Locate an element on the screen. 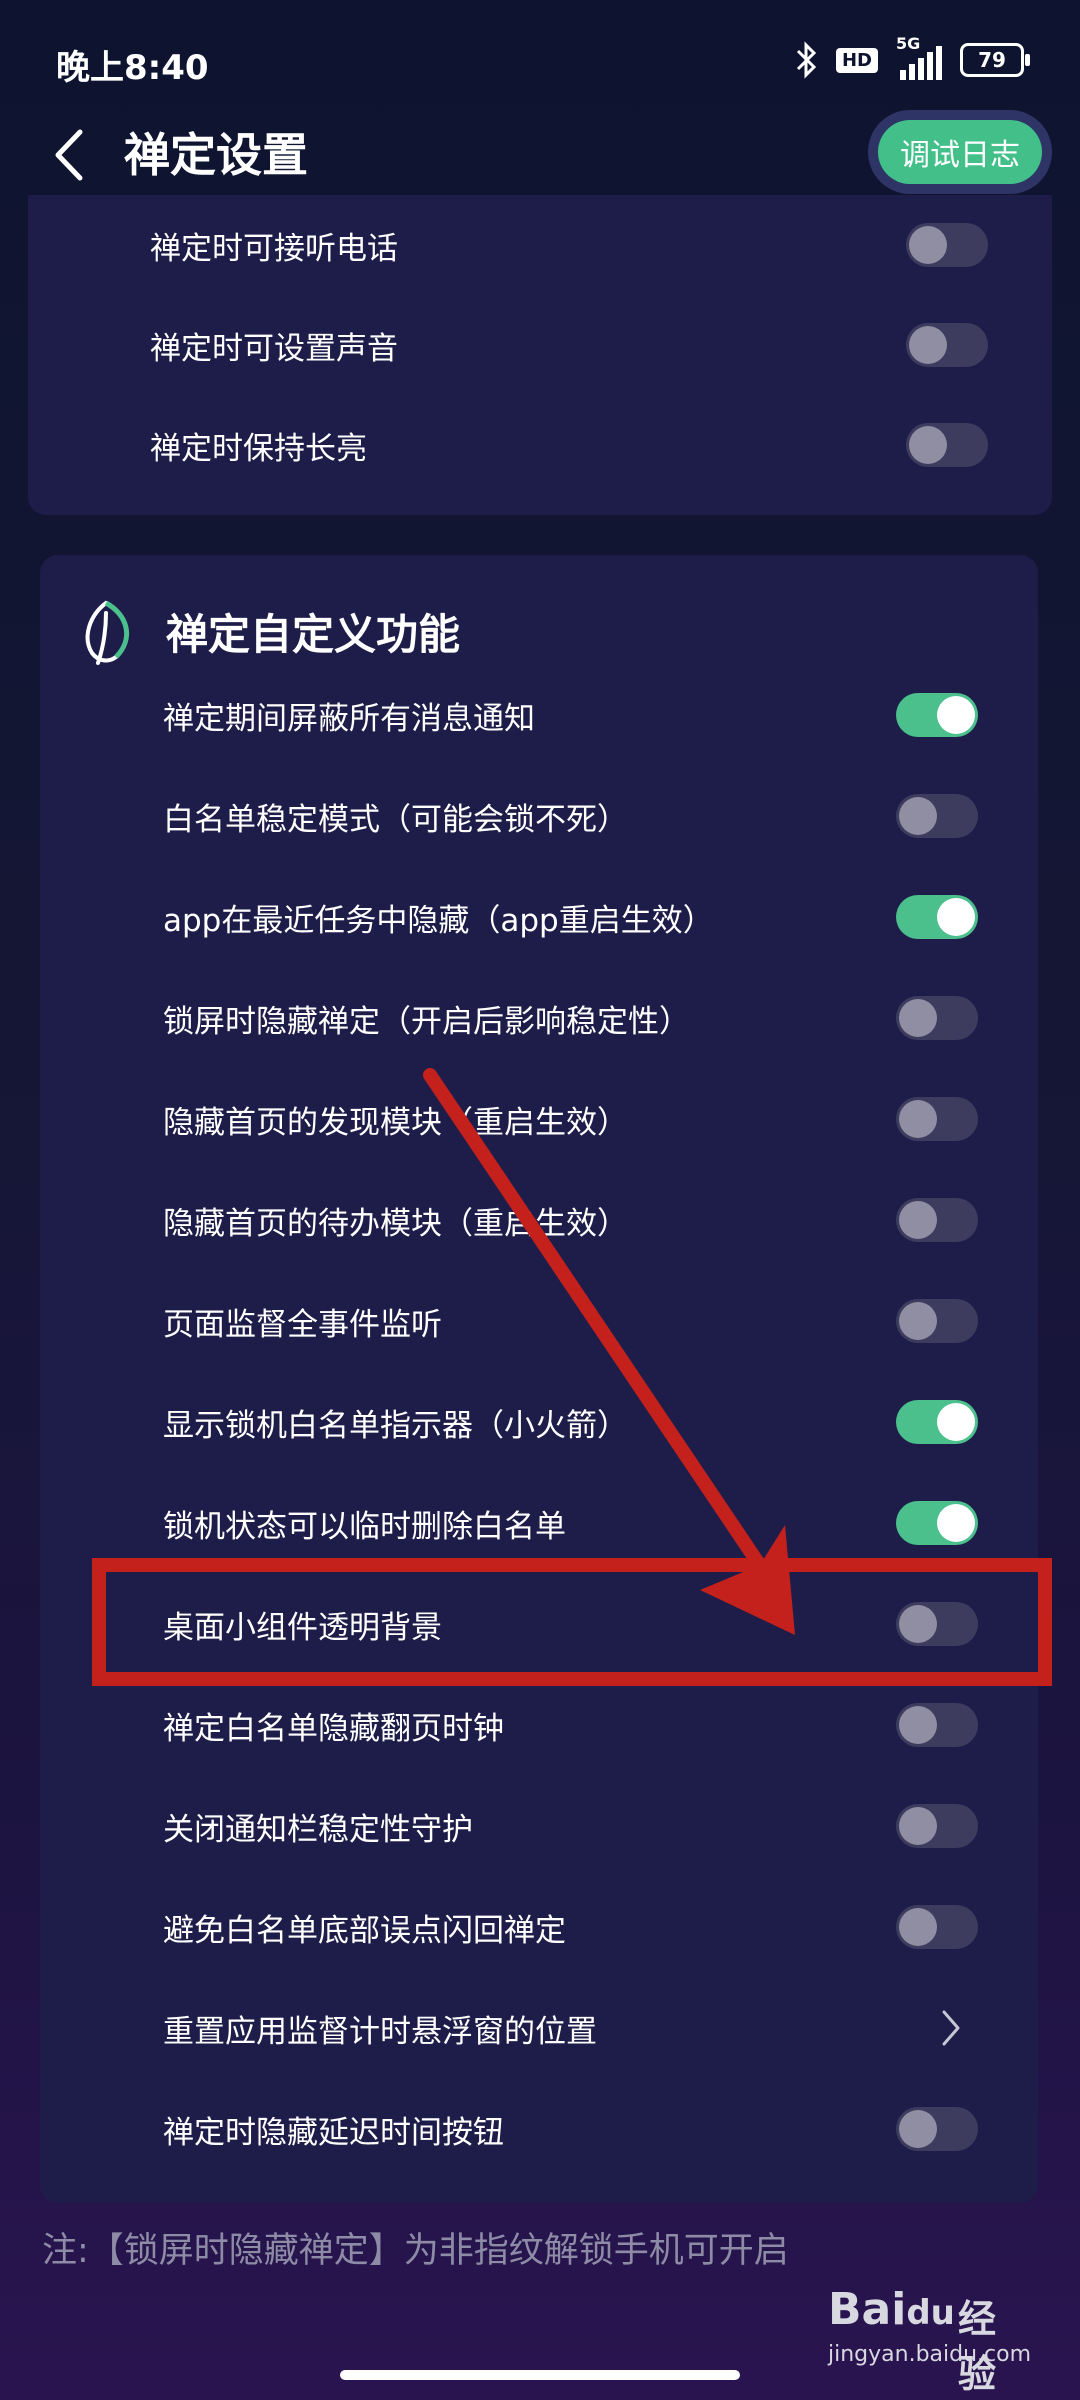 This screenshot has width=1080, height=2400. setting-row: 关闭通知栏稳定性守护 is located at coordinates (539, 1826).